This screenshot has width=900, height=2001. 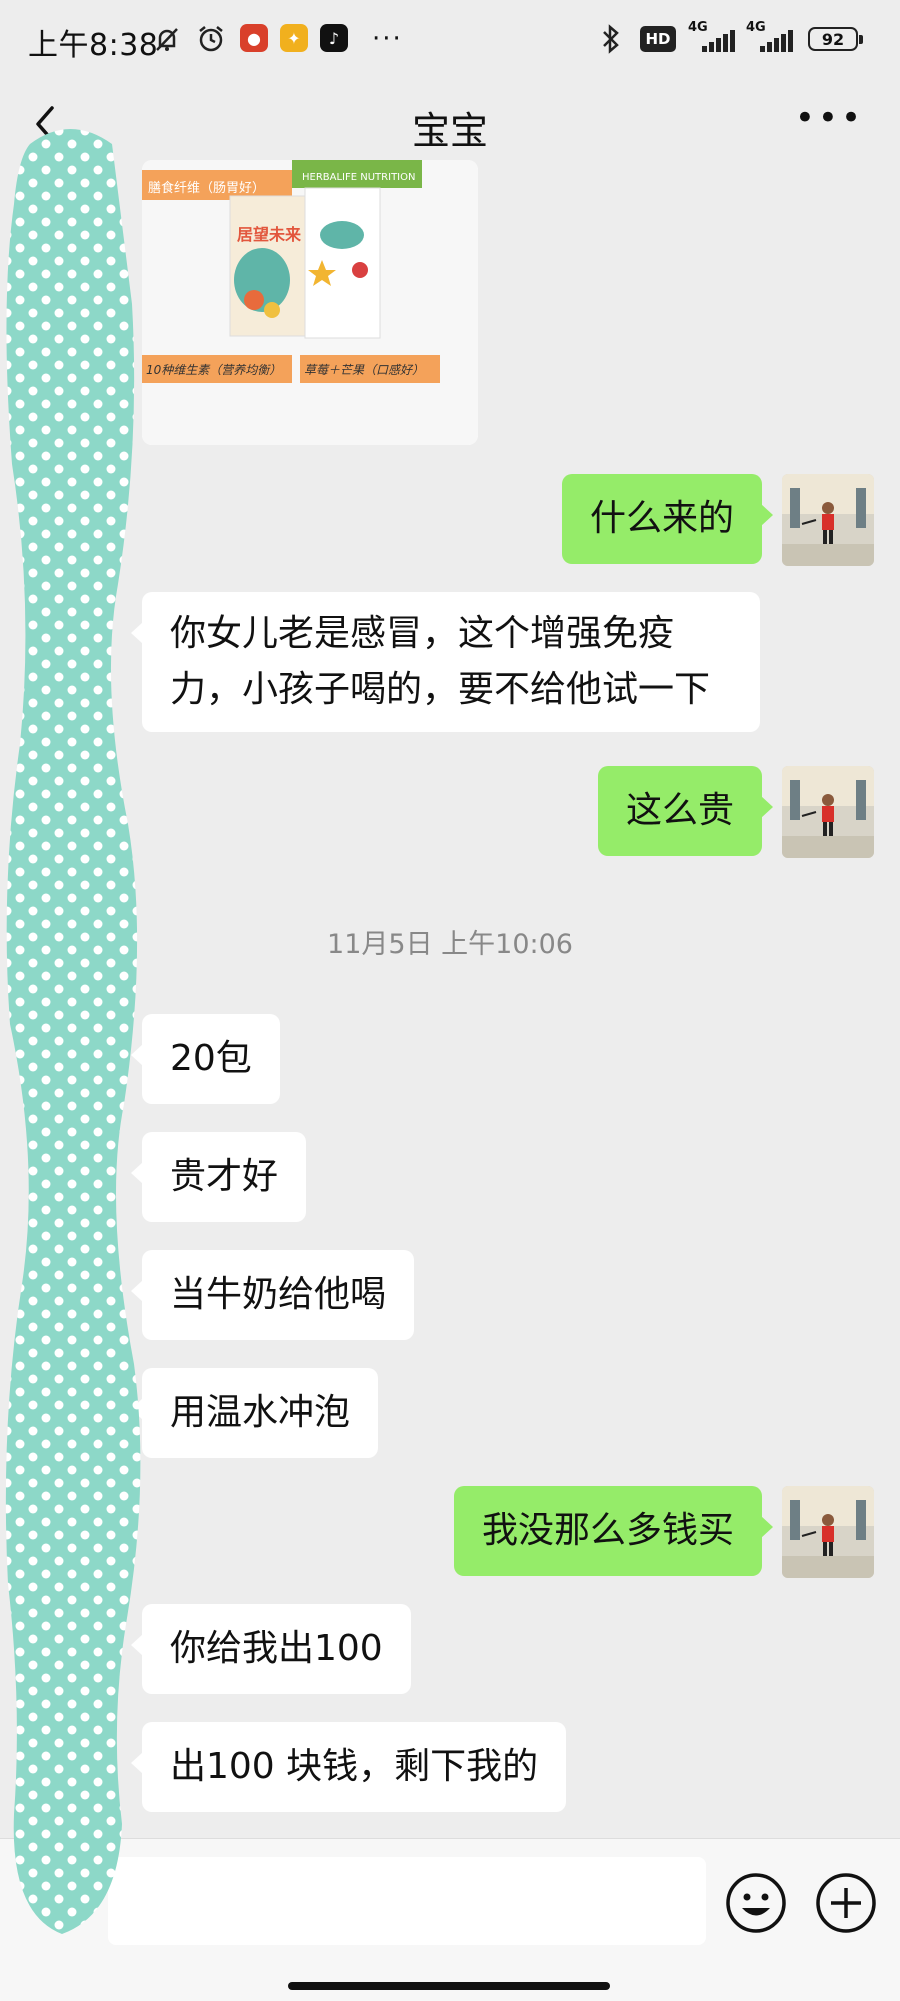 What do you see at coordinates (449, 1986) in the screenshot?
I see `home-indicator` at bounding box center [449, 1986].